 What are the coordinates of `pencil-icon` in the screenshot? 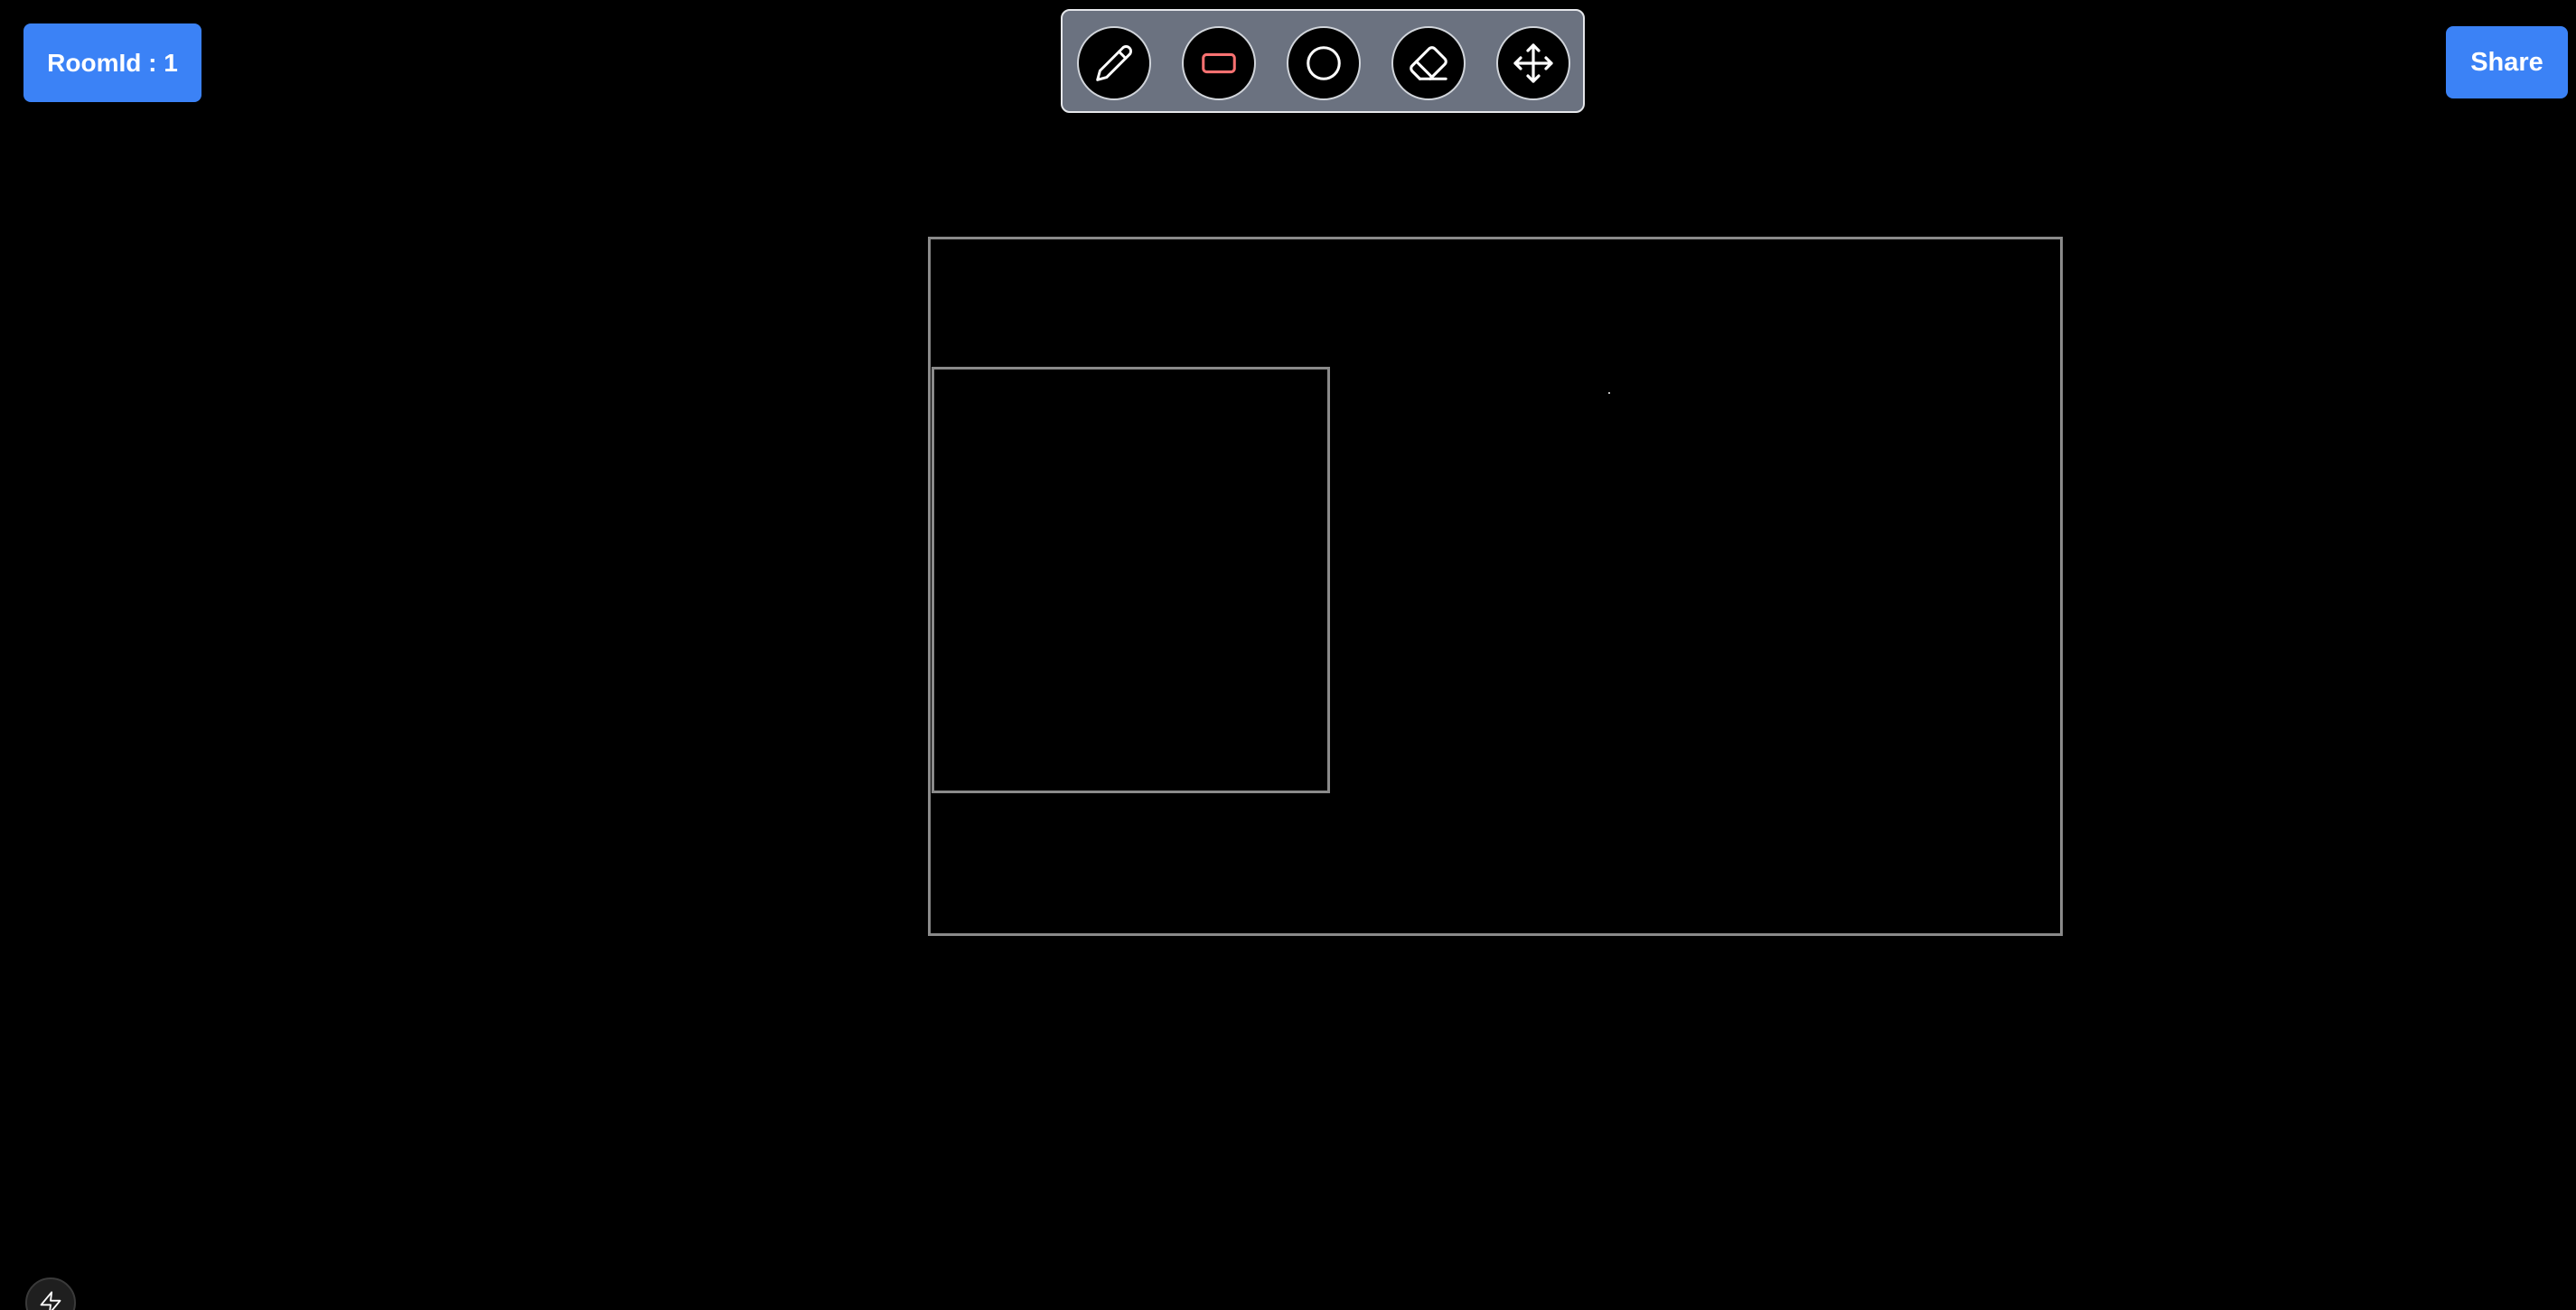 It's located at (1114, 63).